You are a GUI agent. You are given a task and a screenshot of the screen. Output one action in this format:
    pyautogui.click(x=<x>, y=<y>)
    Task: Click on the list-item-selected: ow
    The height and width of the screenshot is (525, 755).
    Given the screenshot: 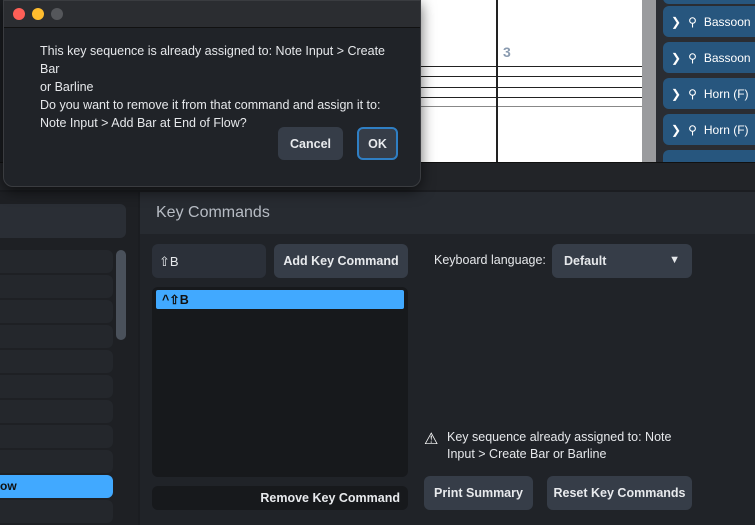 What is the action you would take?
    pyautogui.click(x=56, y=486)
    